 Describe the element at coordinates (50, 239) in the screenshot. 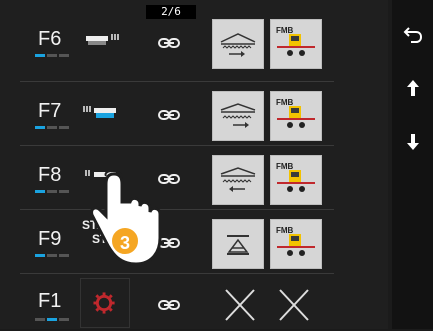

I see `function-key-label: F9` at that location.